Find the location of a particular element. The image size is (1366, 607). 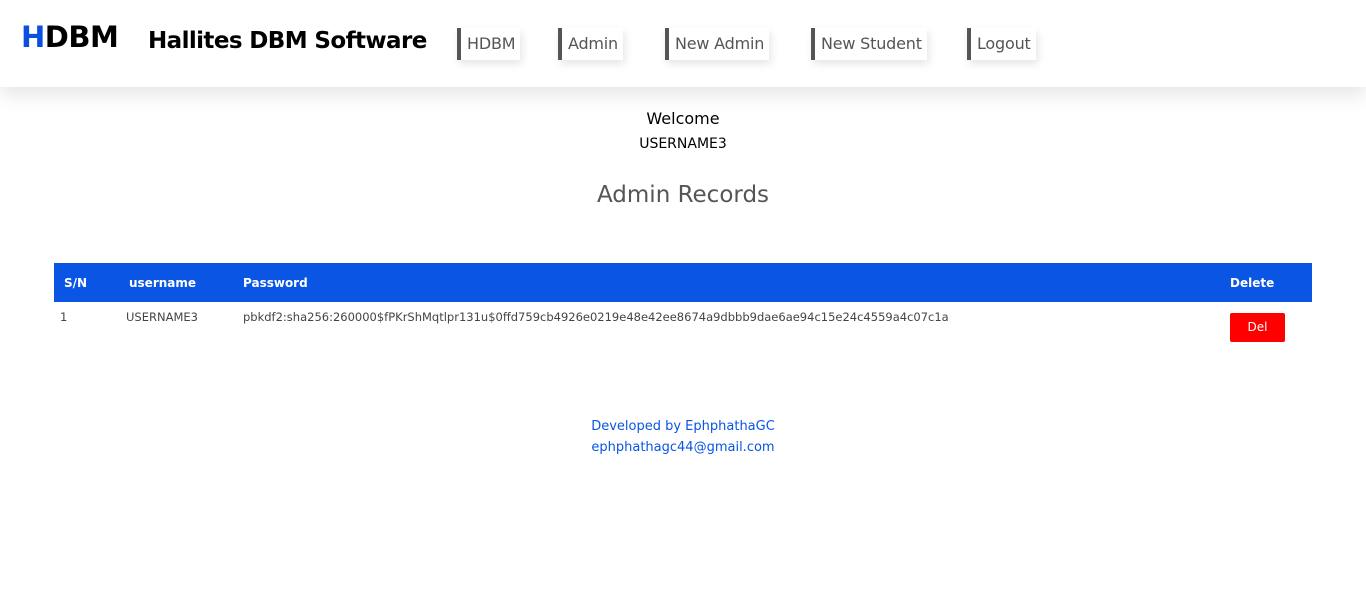

delete-button: Del is located at coordinates (1257, 327).